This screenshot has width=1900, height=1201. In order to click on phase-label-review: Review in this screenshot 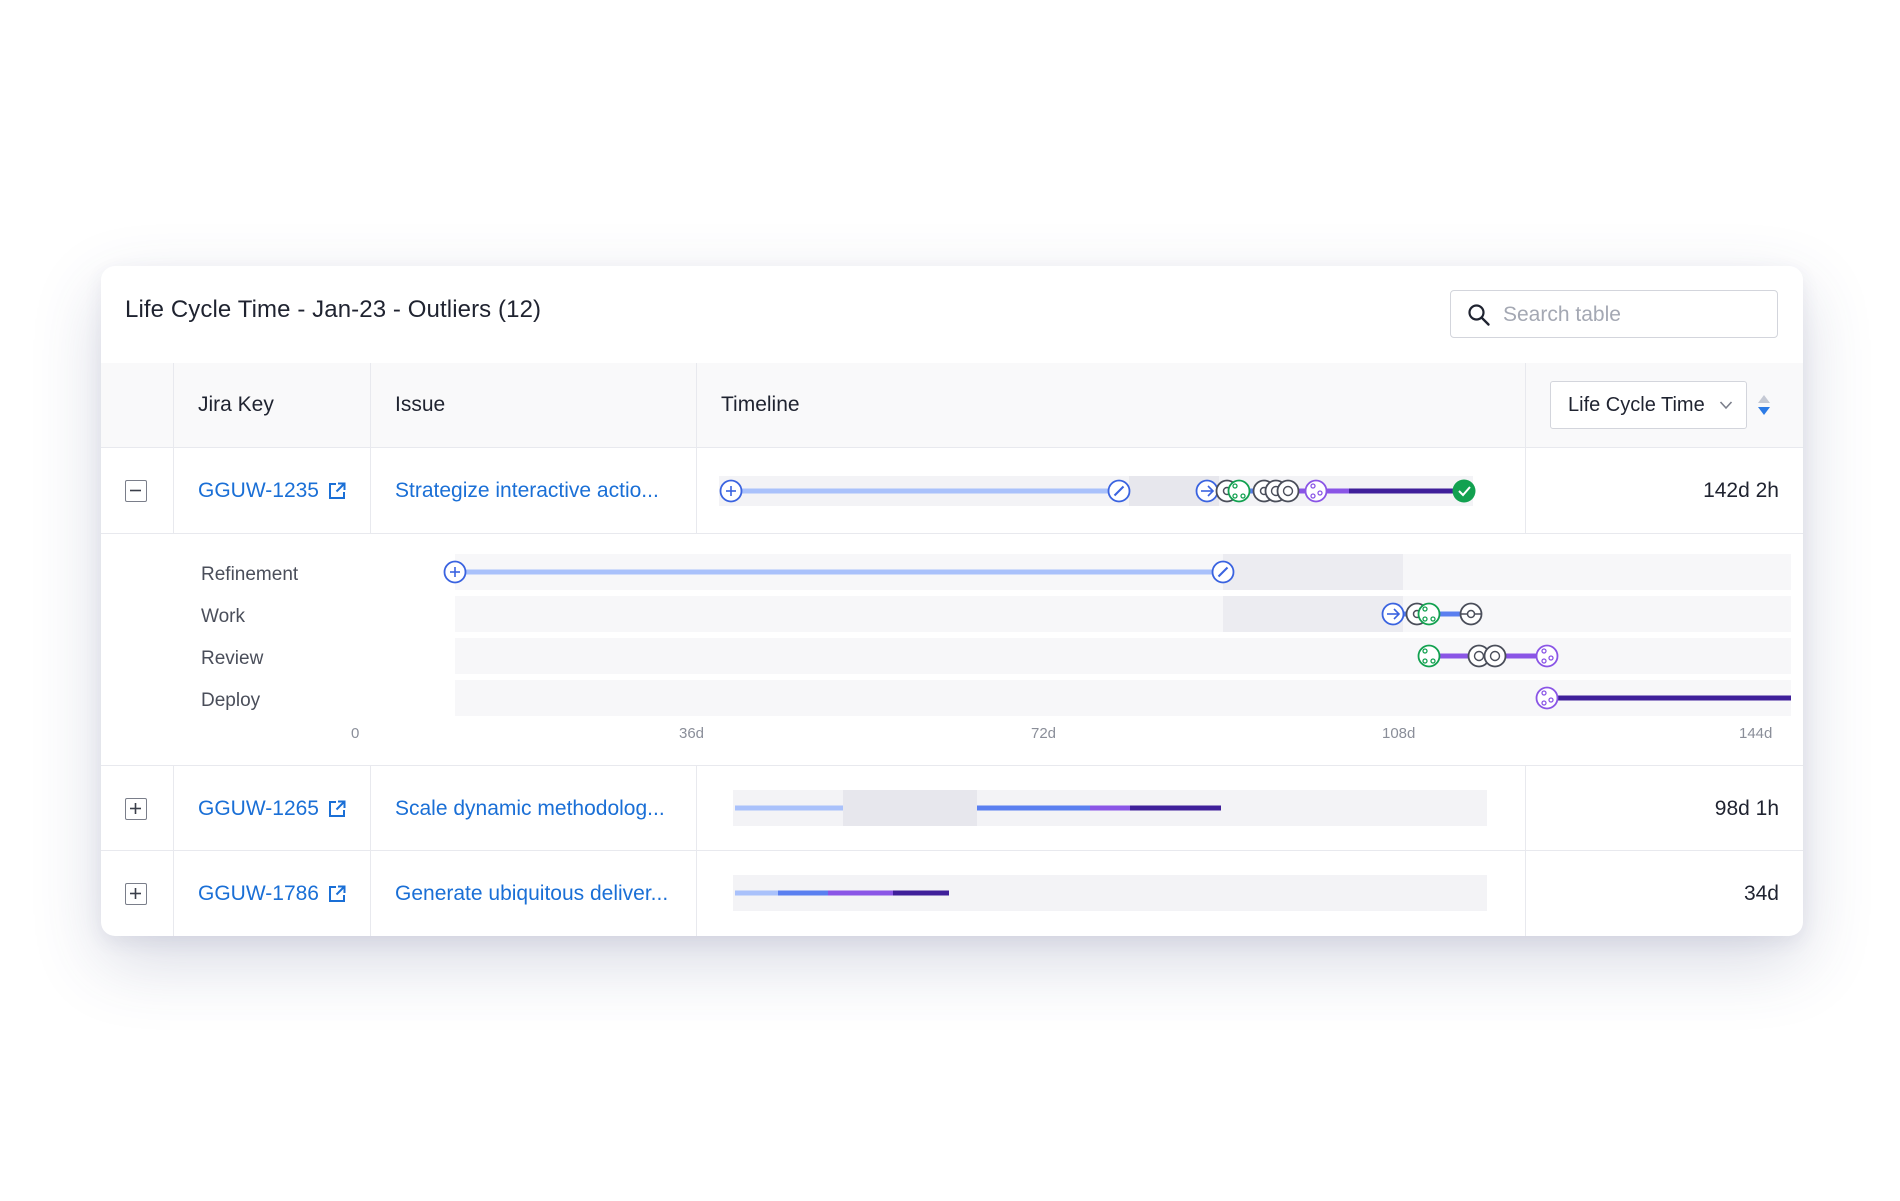, I will do `click(232, 658)`.